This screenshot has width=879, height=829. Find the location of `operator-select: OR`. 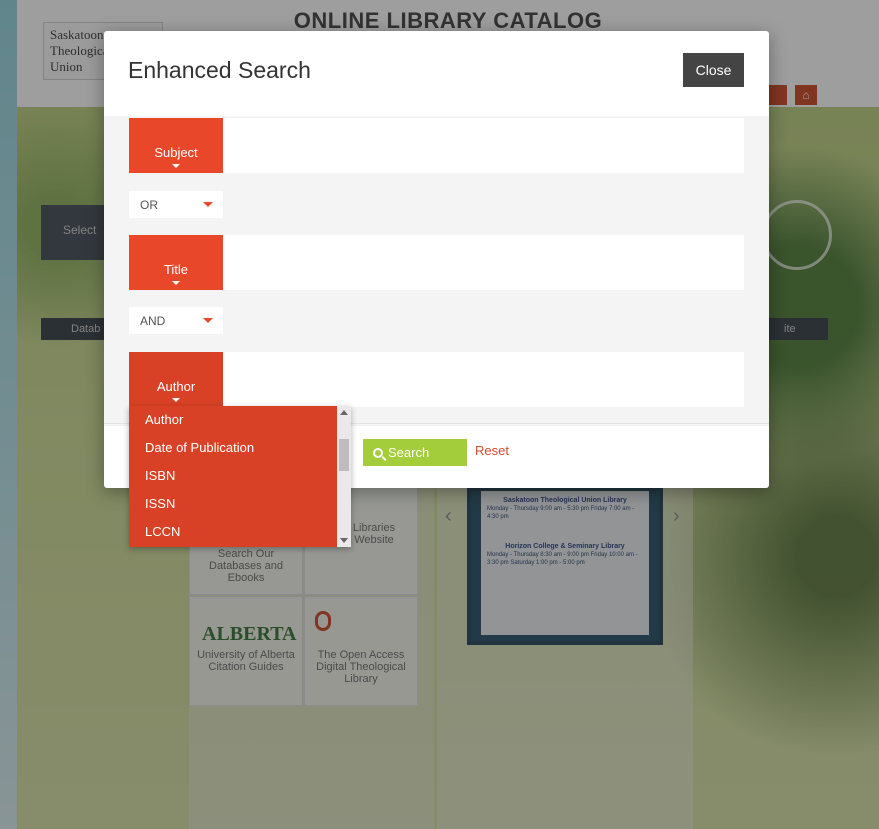

operator-select: OR is located at coordinates (176, 204).